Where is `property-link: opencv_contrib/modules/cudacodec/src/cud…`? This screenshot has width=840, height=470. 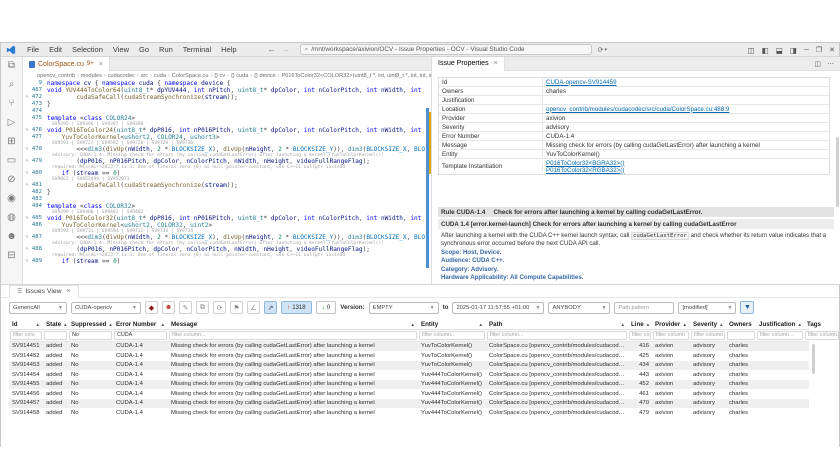 property-link: opencv_contrib/modules/cudacodec/src/cud… is located at coordinates (637, 109).